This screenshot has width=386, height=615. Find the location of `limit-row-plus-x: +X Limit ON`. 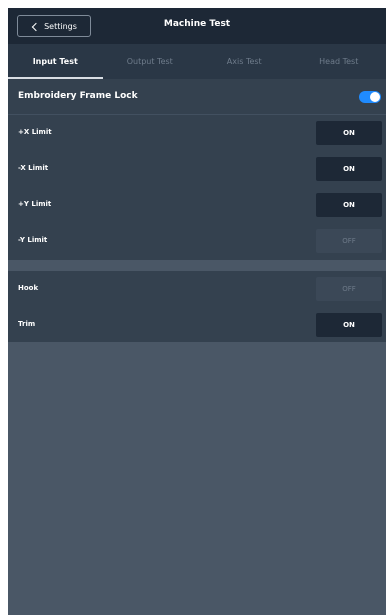

limit-row-plus-x: +X Limit ON is located at coordinates (197, 133).